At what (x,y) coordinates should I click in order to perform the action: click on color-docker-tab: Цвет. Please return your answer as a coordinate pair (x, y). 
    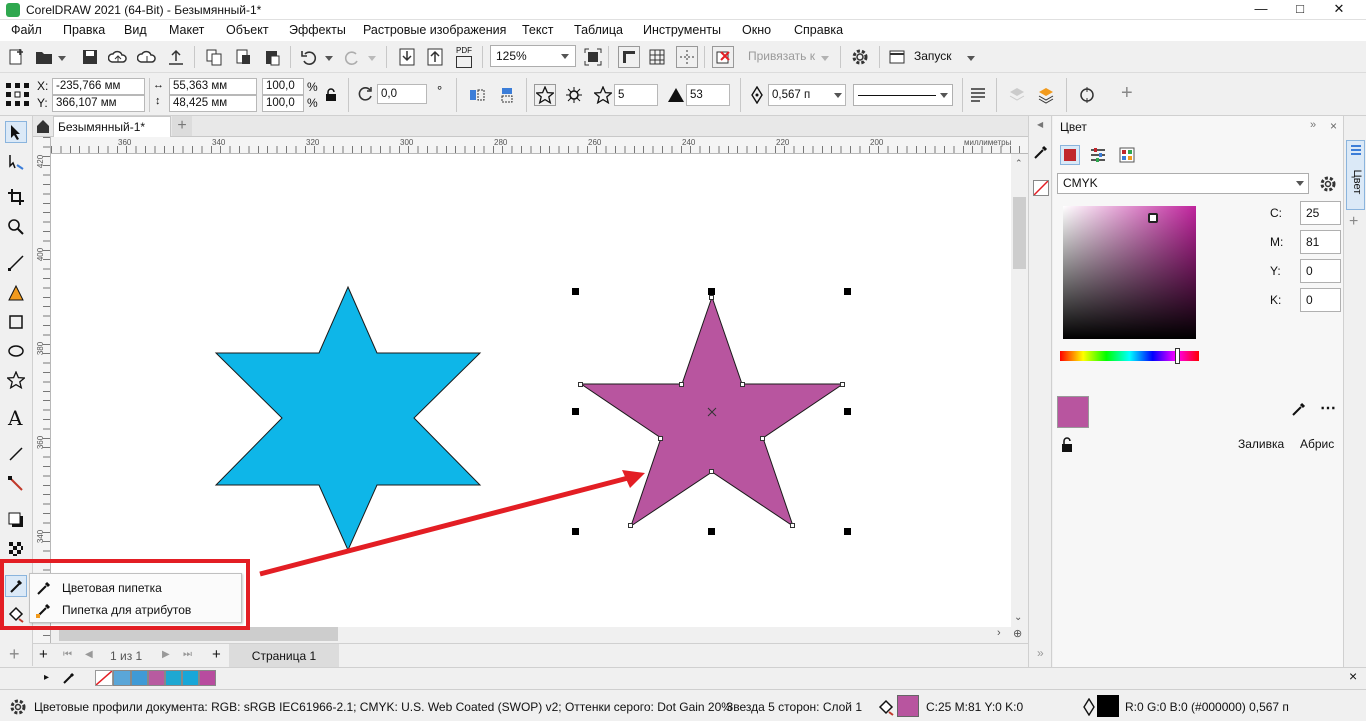
    Looking at the image, I should click on (1355, 175).